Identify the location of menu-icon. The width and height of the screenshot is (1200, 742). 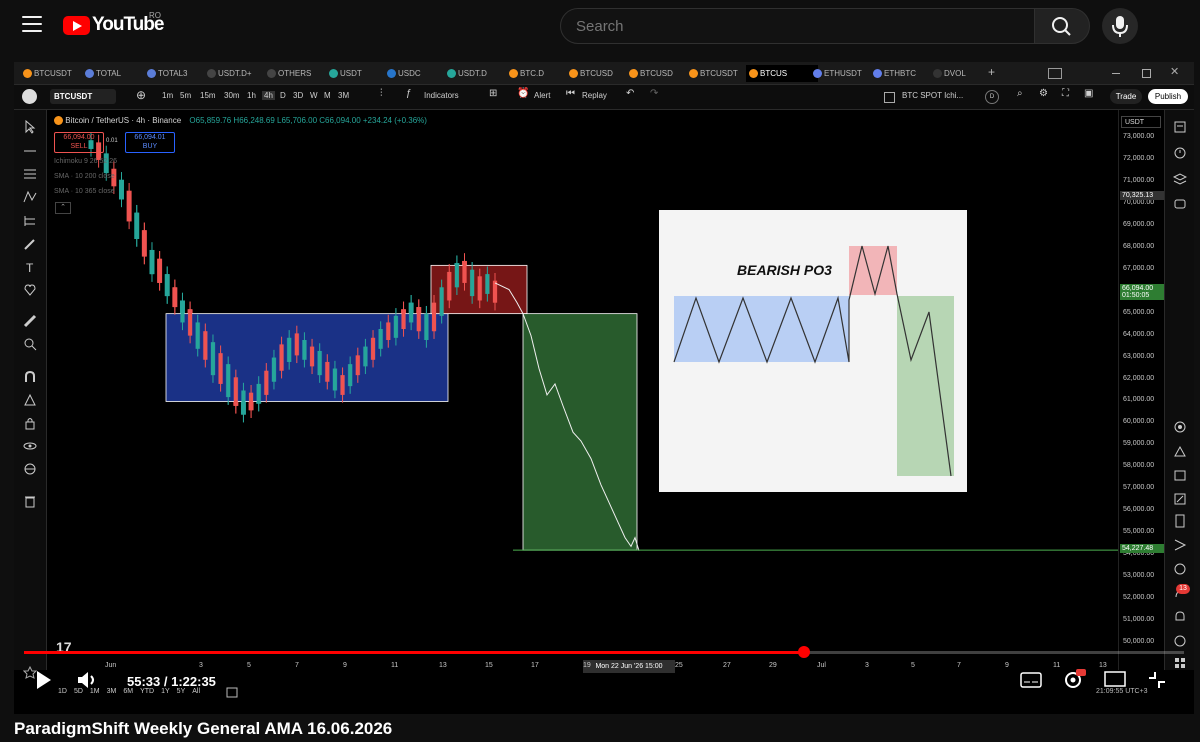
(32, 24).